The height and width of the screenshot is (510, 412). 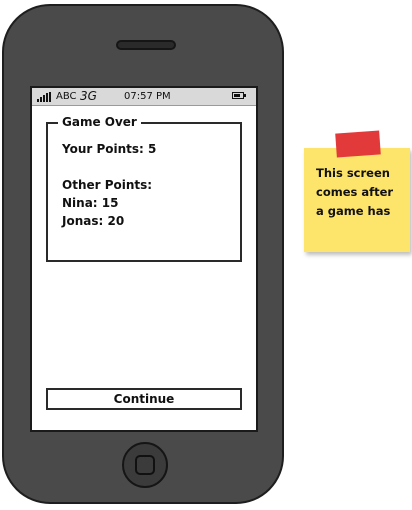 I want to click on home-square-icon, so click(x=145, y=465).